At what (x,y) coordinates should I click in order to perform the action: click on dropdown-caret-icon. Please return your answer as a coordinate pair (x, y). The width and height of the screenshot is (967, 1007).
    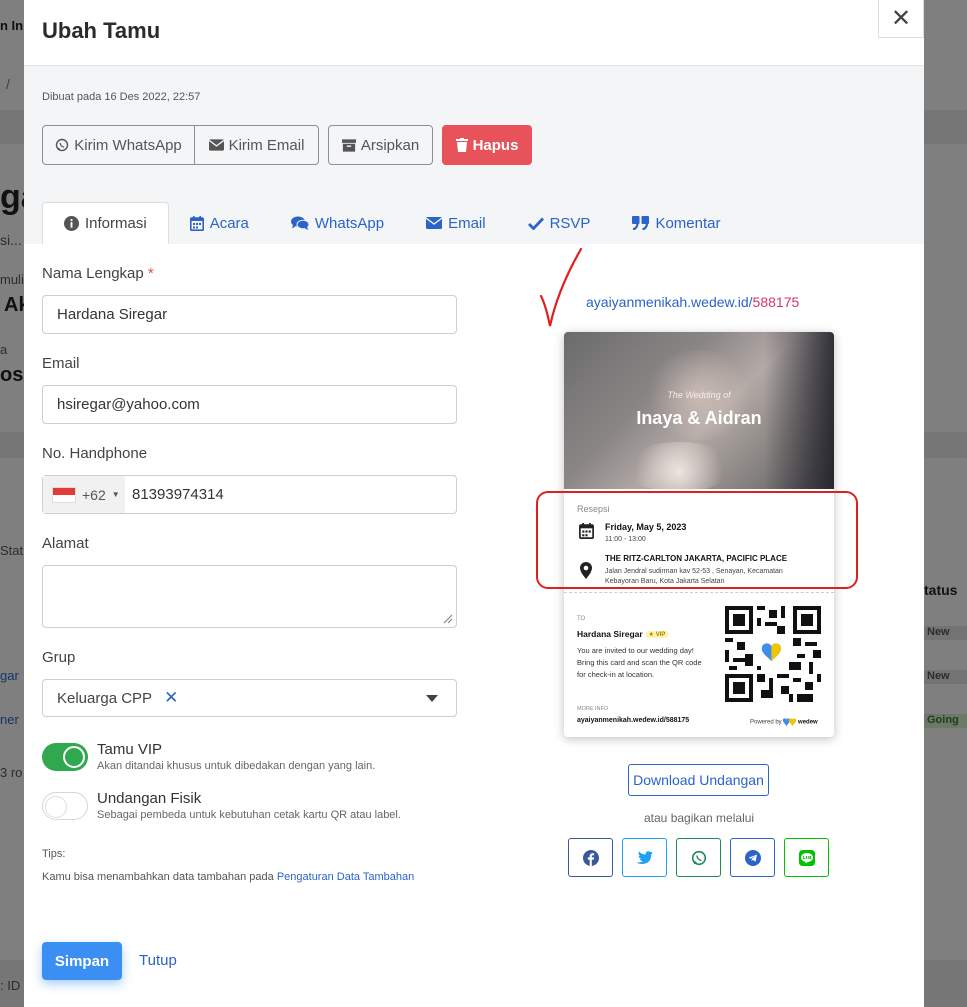
    Looking at the image, I should click on (432, 698).